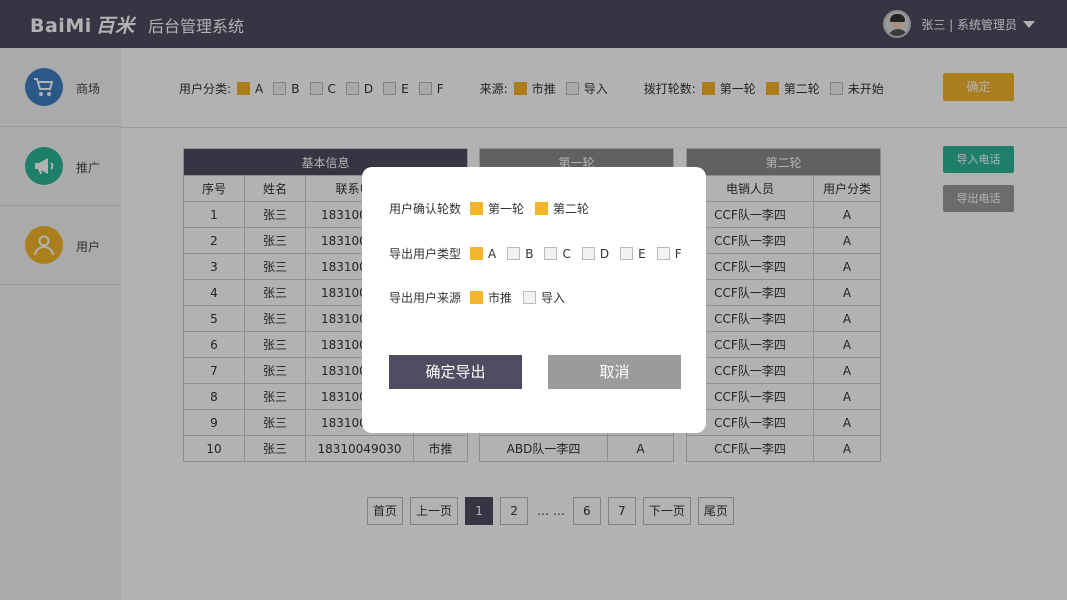 This screenshot has height=600, width=1067. Describe the element at coordinates (425, 298) in the screenshot. I see `export-source-label: 导出用户来源` at that location.